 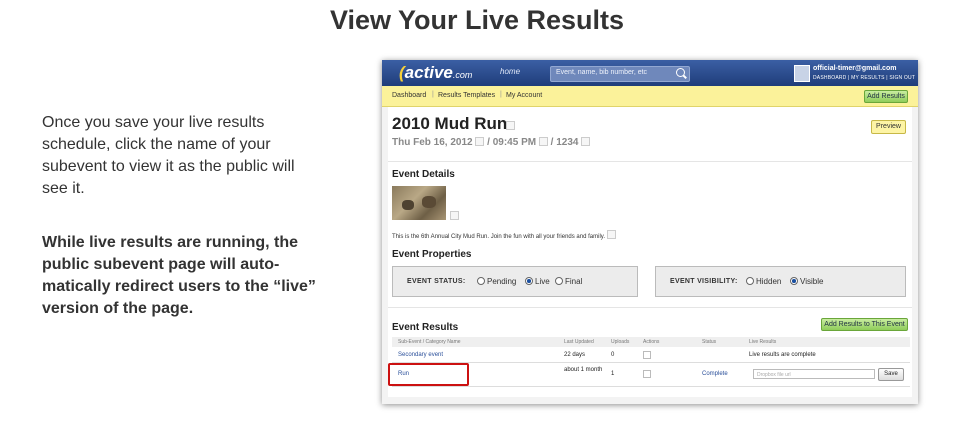 I want to click on dropbox-url-input: Dropbox file url, so click(x=814, y=374).